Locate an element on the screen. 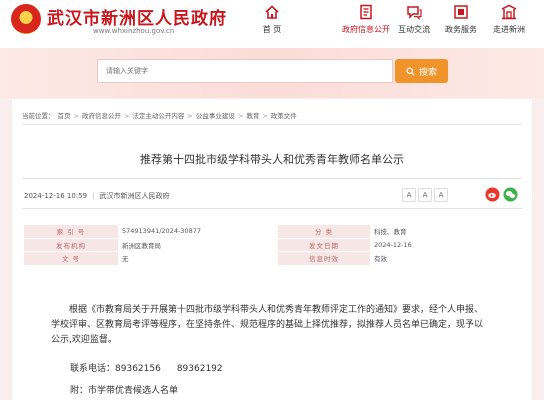  nav-services: 政务服务 is located at coordinates (461, 23).